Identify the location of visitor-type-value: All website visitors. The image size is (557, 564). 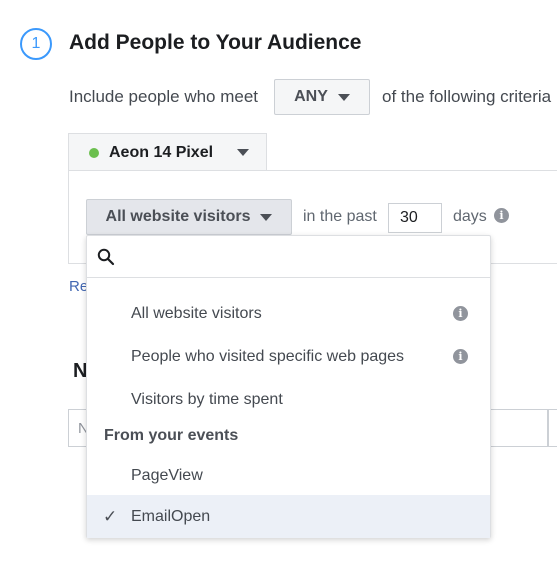
(178, 216).